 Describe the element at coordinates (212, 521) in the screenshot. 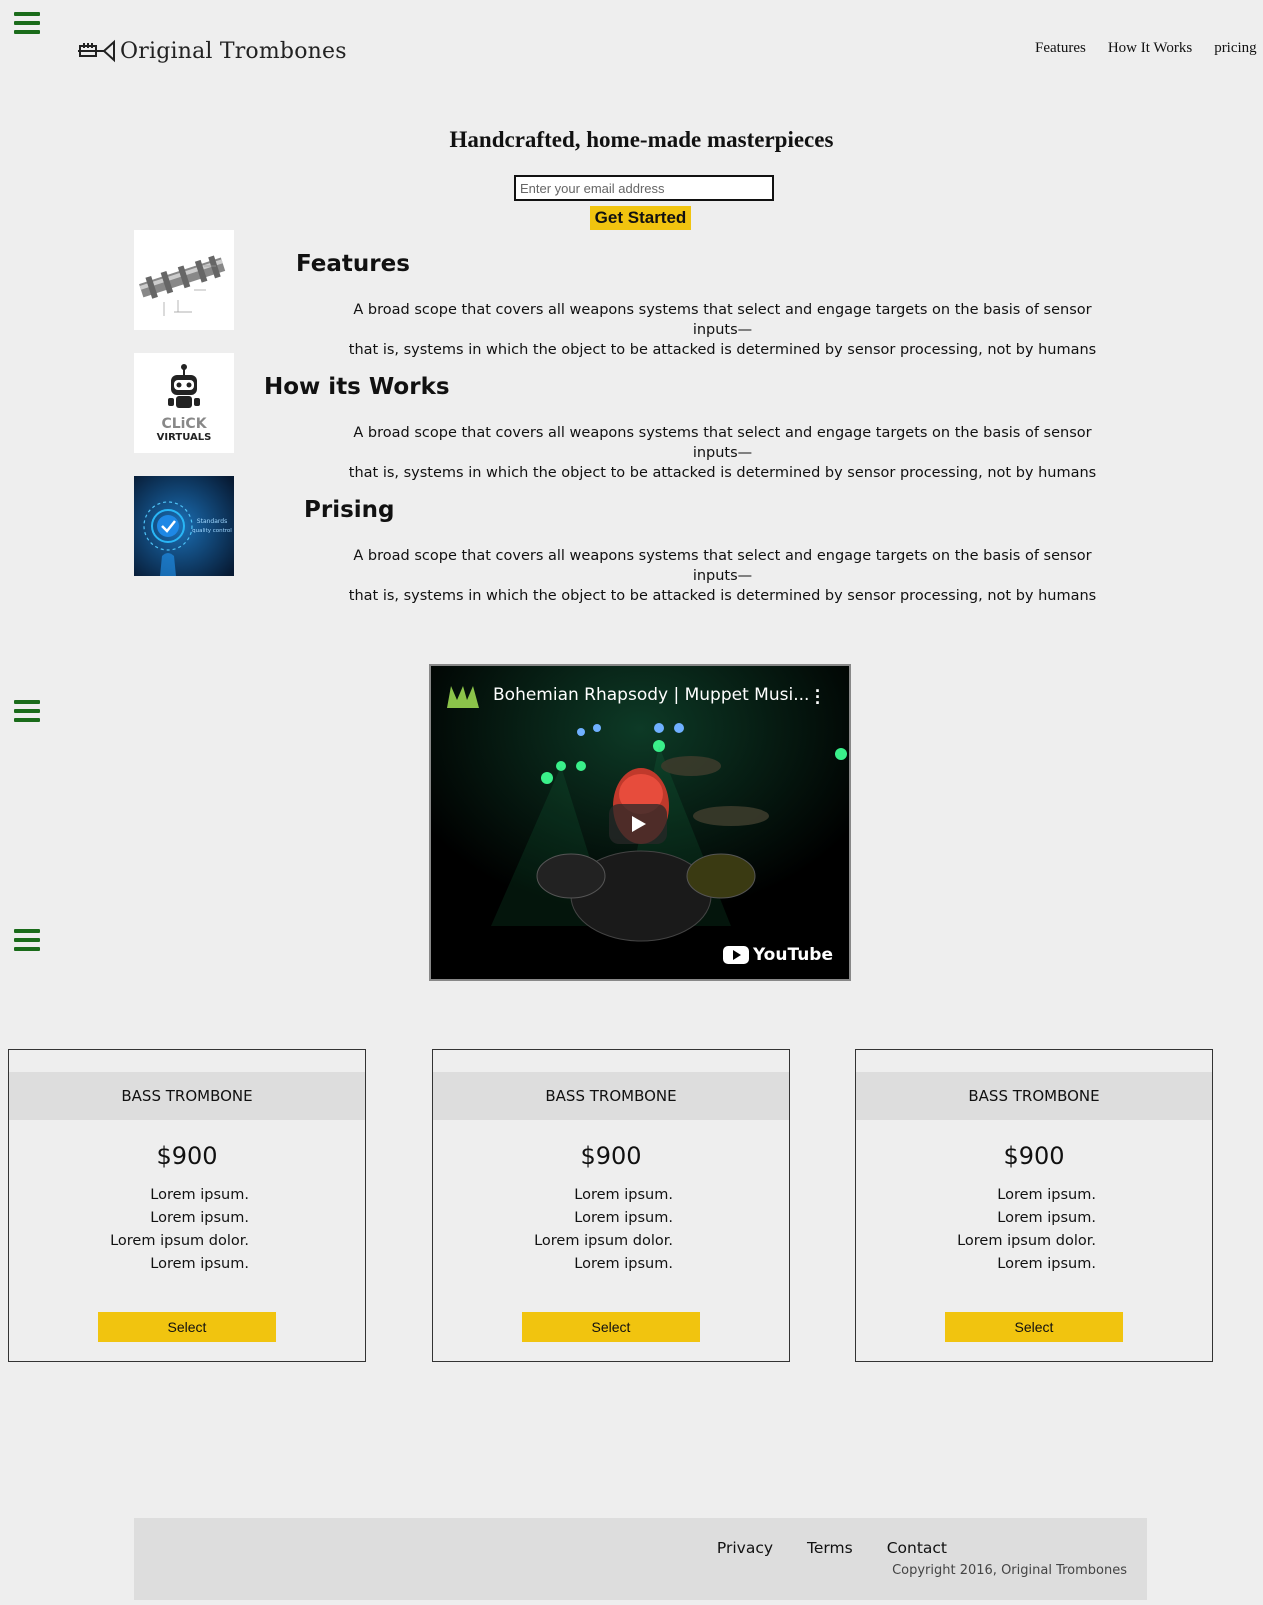

I see `quality-control-image-text: Standards` at that location.